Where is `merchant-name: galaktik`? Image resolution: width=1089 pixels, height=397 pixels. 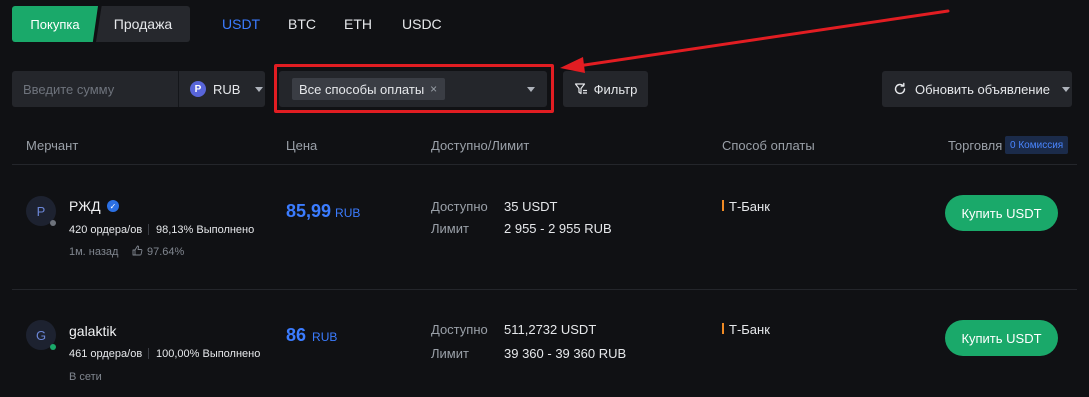
merchant-name: galaktik is located at coordinates (92, 331).